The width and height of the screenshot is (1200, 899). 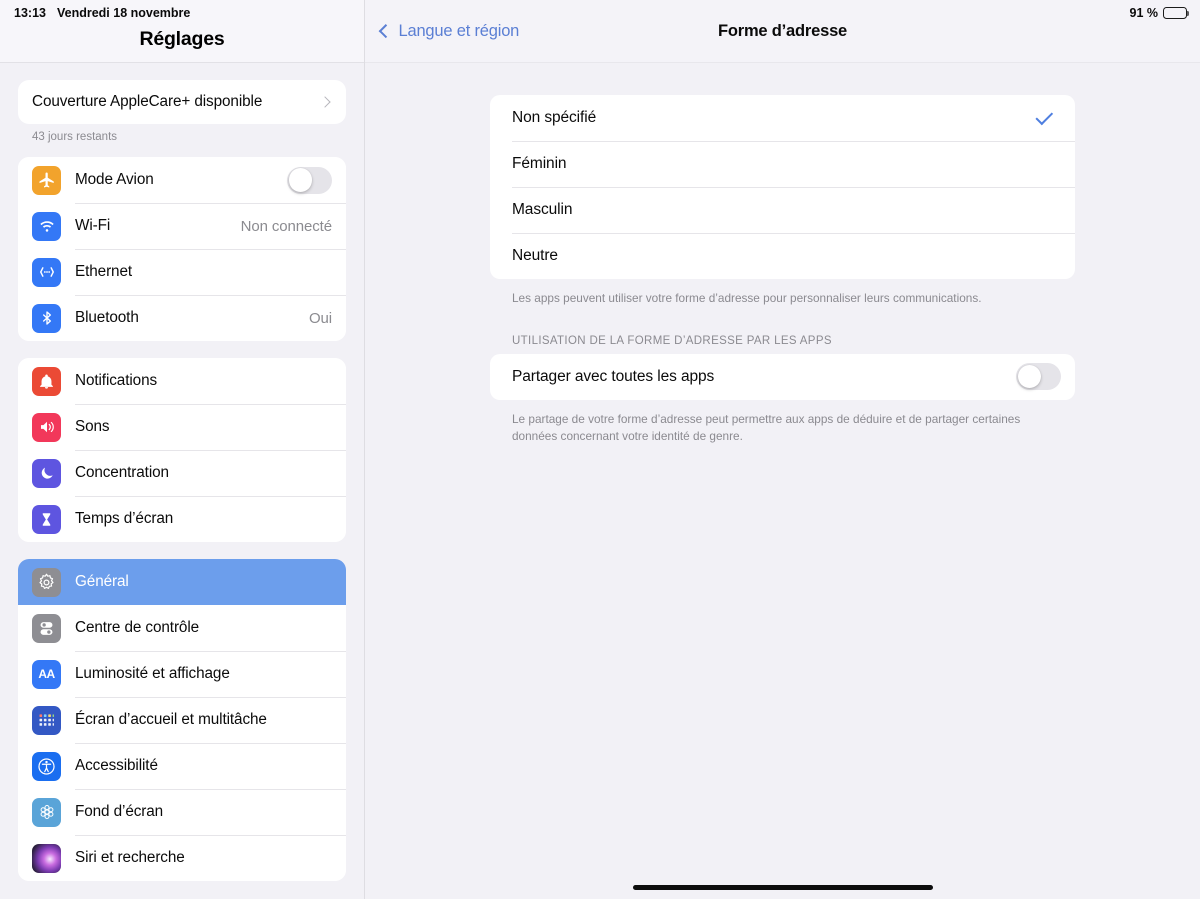 I want to click on sidebar-item-label: Luminosité et affichage, so click(x=152, y=673).